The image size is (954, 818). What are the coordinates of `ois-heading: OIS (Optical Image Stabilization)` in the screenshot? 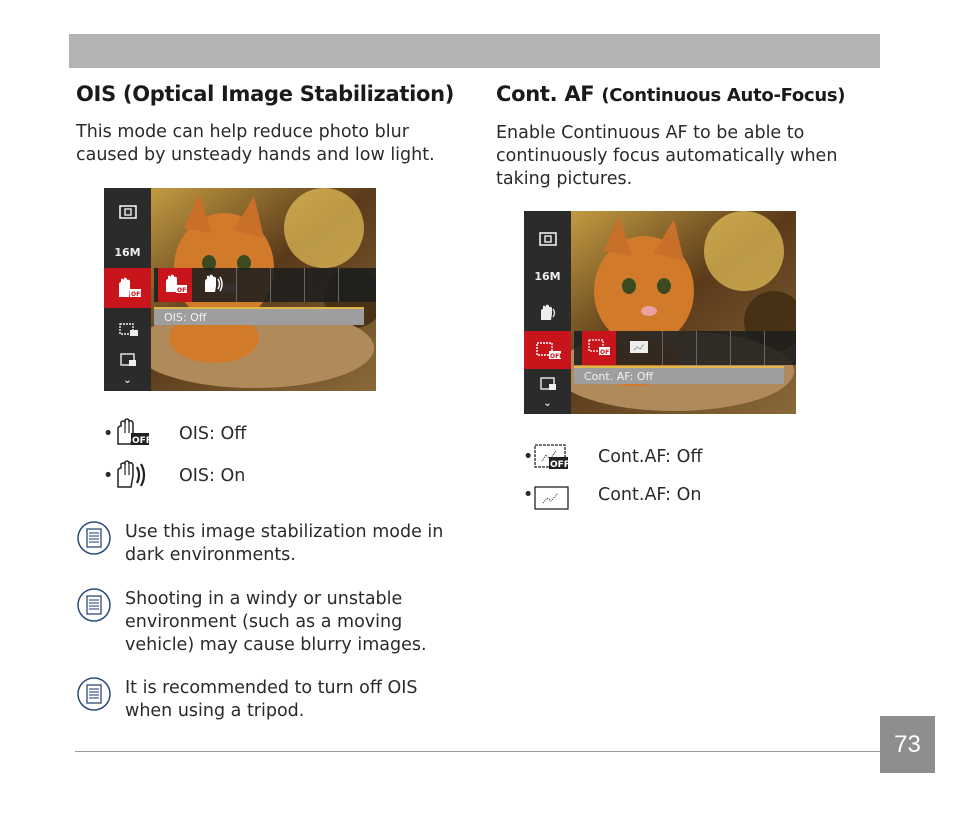 It's located at (265, 94).